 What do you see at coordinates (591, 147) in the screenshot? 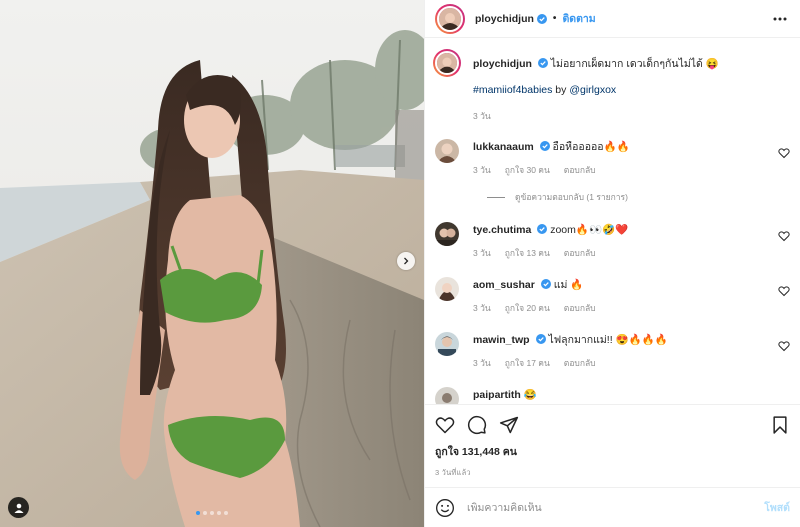
I see `comment-text: อือหือออออ🔥🔥` at bounding box center [591, 147].